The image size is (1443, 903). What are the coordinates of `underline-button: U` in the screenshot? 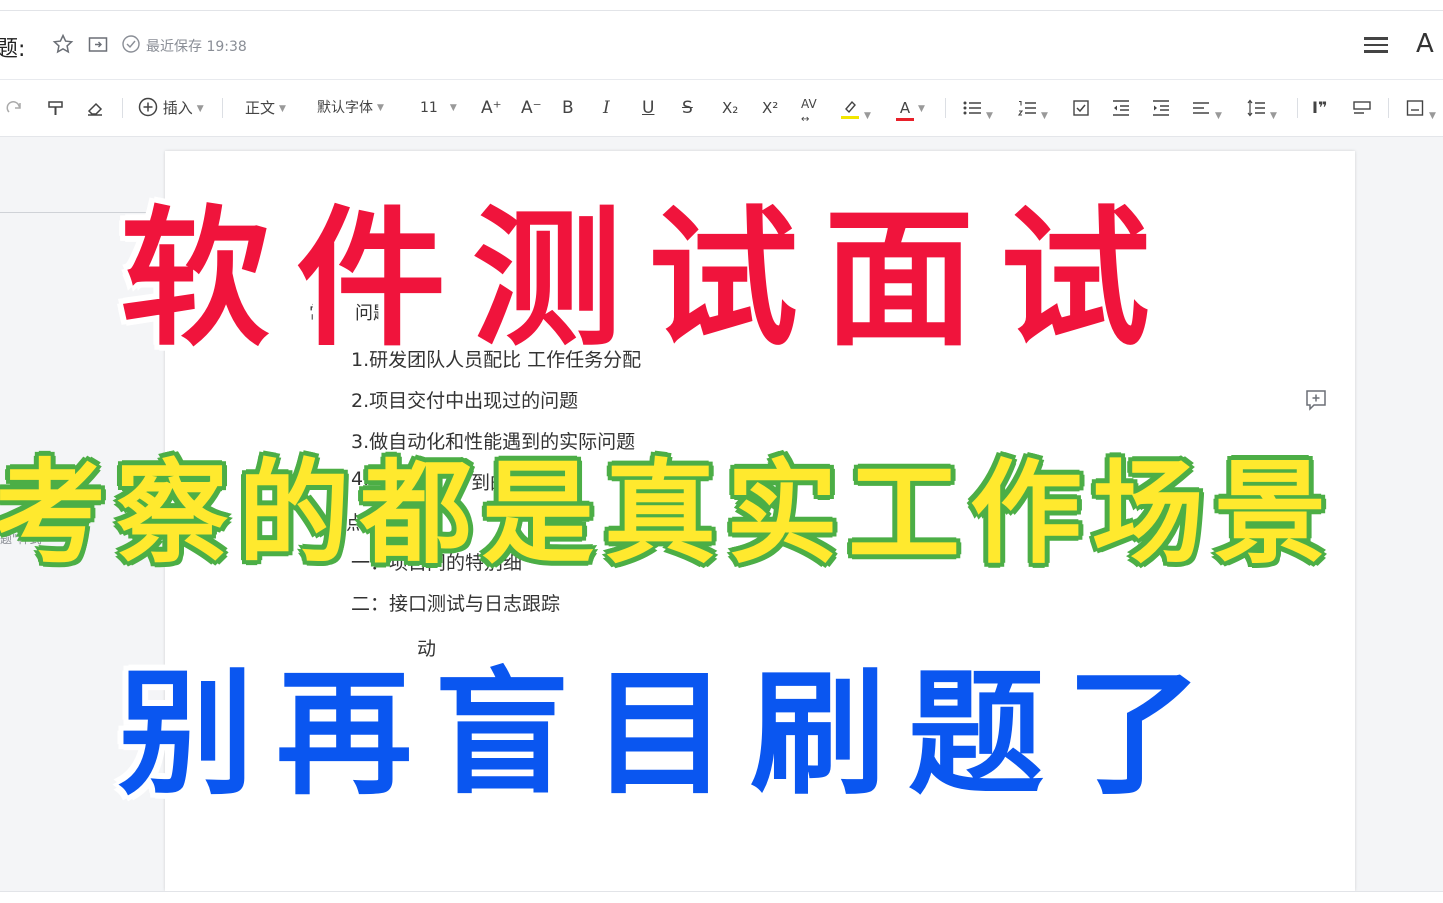 It's located at (648, 108).